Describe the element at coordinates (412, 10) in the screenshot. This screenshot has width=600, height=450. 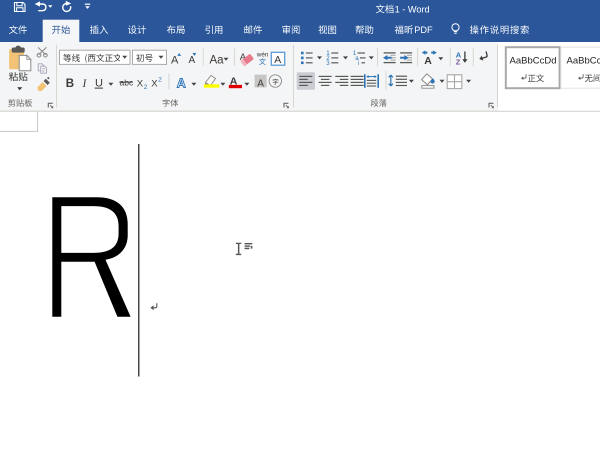
I see `svg-text: 1 - Word` at that location.